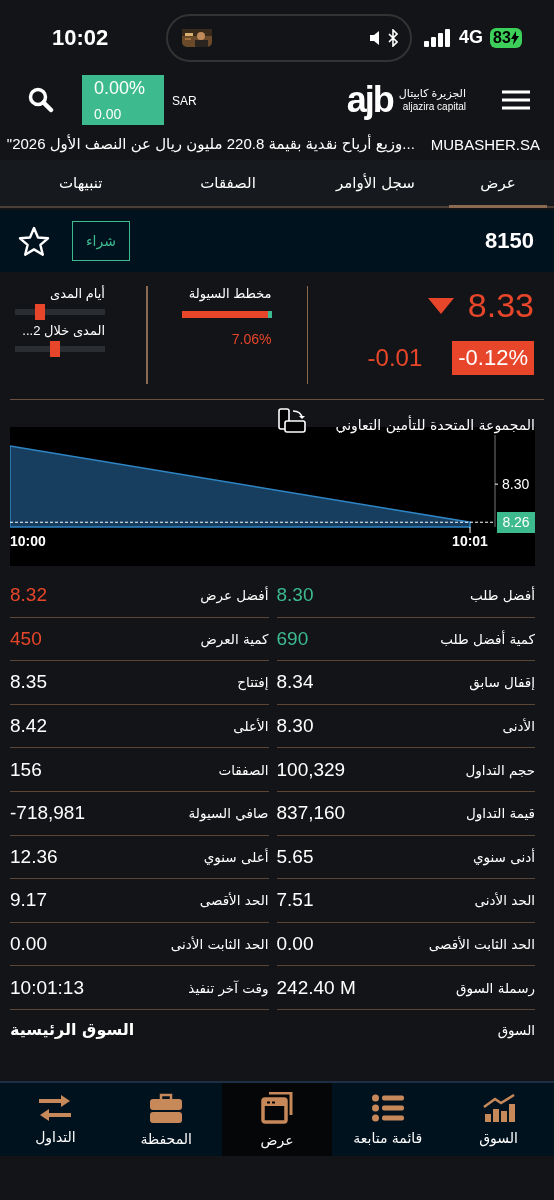  What do you see at coordinates (481, 944) in the screenshot?
I see `stat-label: الحد الثابت الأقصى` at bounding box center [481, 944].